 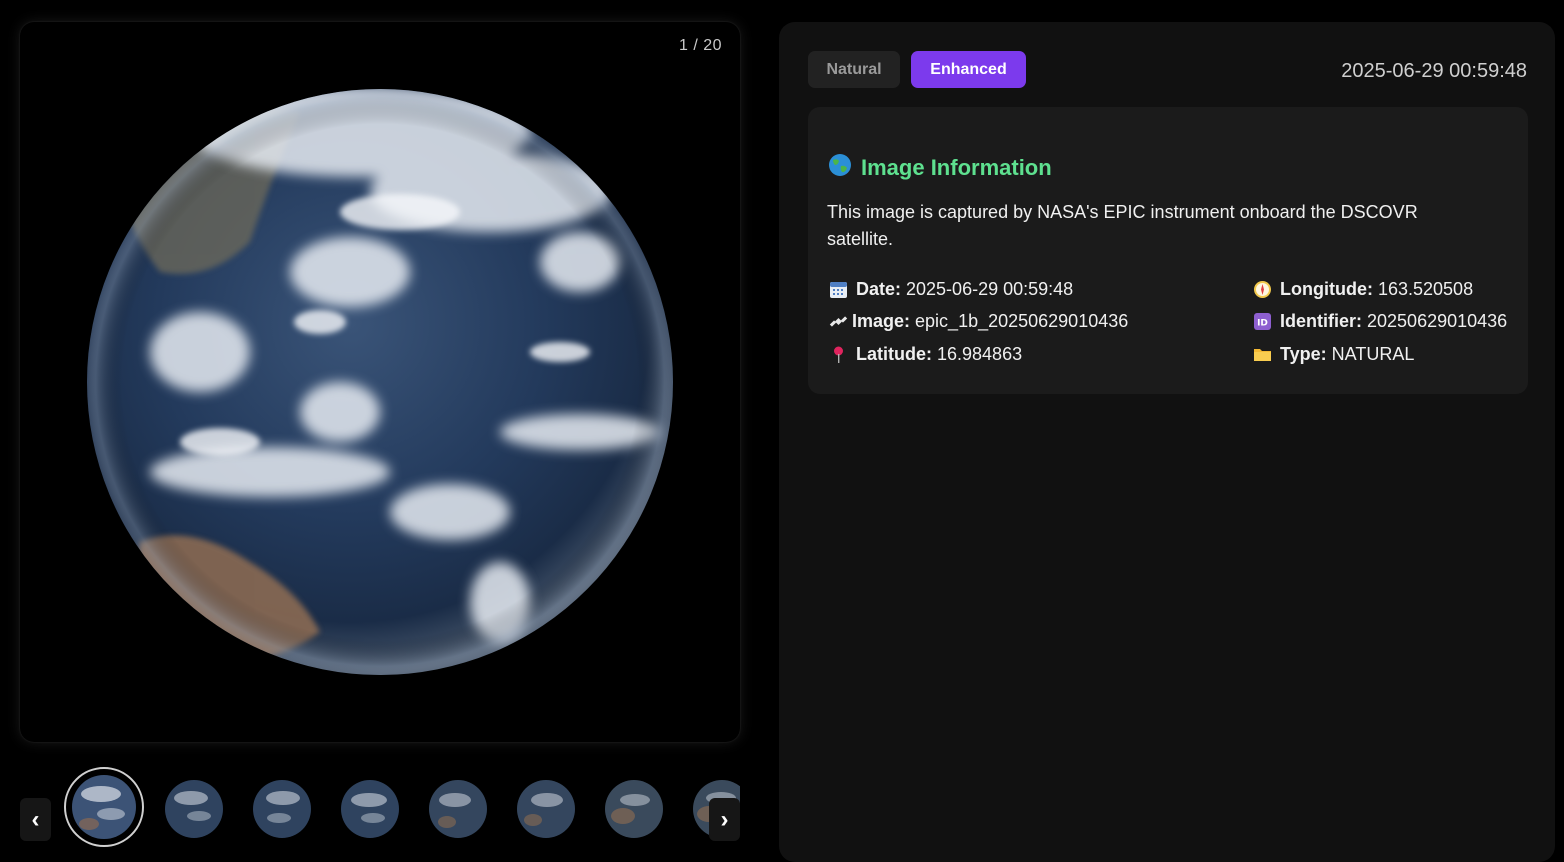 What do you see at coordinates (854, 69) in the screenshot?
I see `natural-toggle-button: Natural` at bounding box center [854, 69].